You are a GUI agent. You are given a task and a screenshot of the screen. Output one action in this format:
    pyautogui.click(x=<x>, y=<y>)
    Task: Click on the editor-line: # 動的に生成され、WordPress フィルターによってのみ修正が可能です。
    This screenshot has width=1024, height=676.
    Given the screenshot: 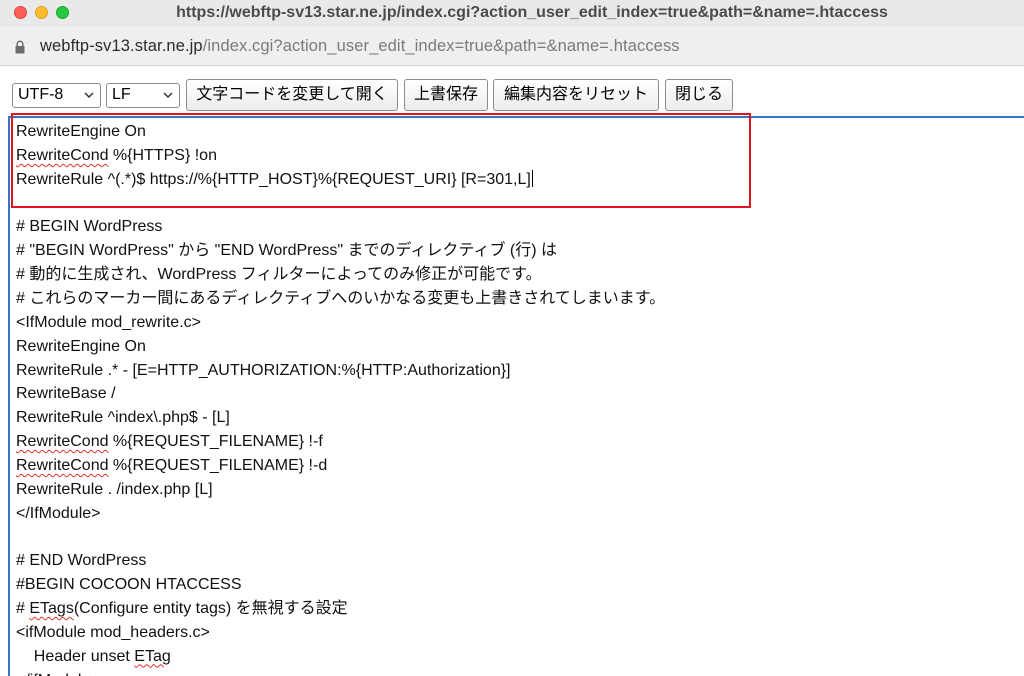 What is the action you would take?
    pyautogui.click(x=279, y=275)
    